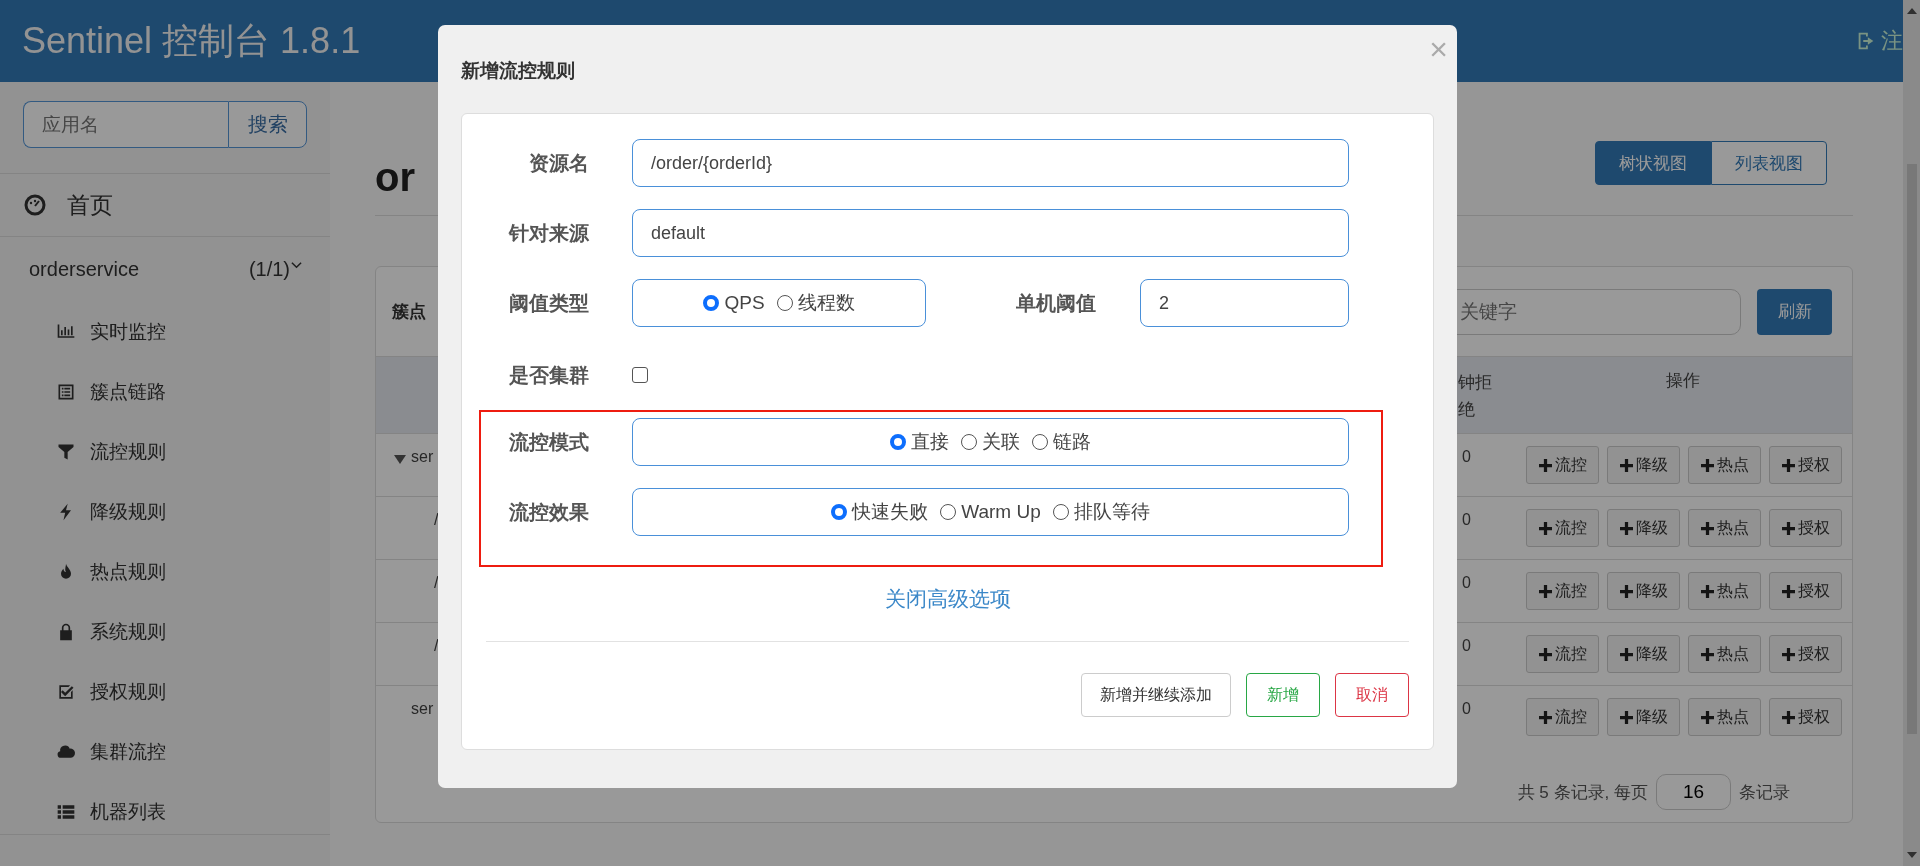  I want to click on radio-option: 关联, so click(990, 442).